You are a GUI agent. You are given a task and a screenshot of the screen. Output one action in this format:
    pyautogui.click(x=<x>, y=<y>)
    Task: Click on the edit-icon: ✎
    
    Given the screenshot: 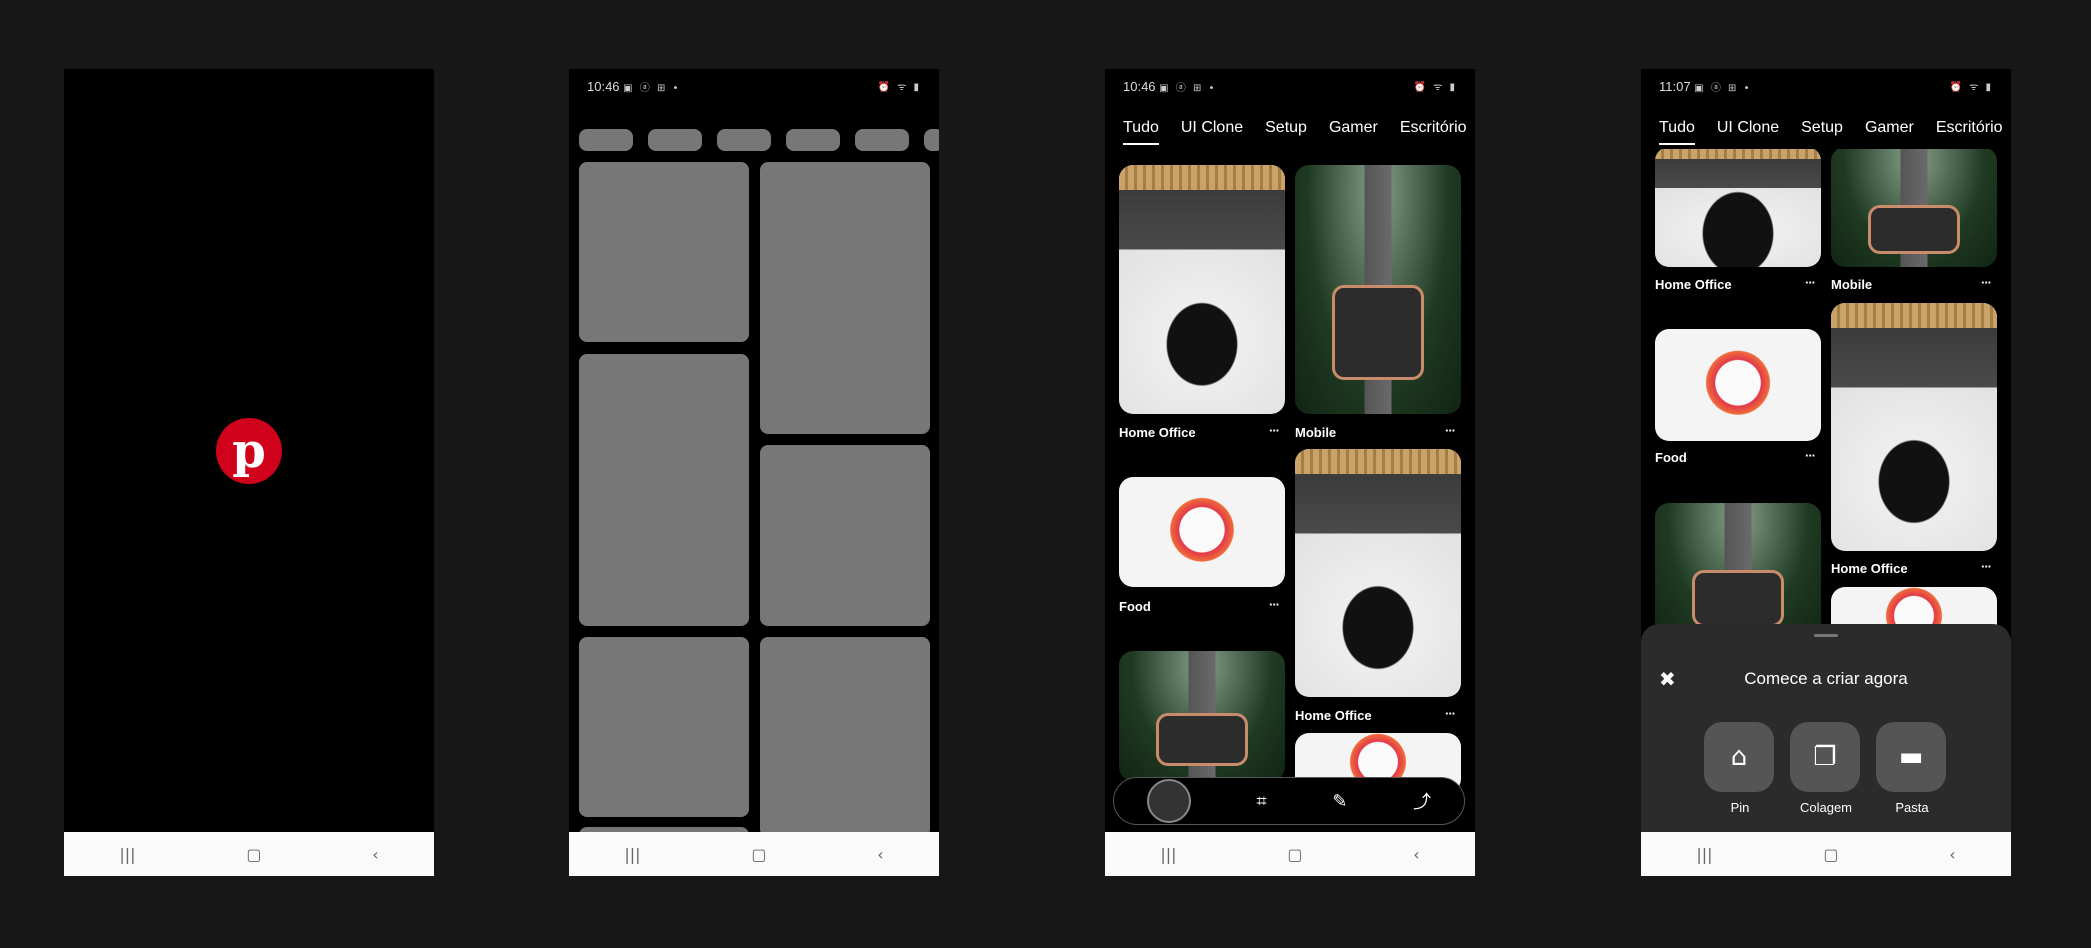 What is the action you would take?
    pyautogui.click(x=1339, y=801)
    